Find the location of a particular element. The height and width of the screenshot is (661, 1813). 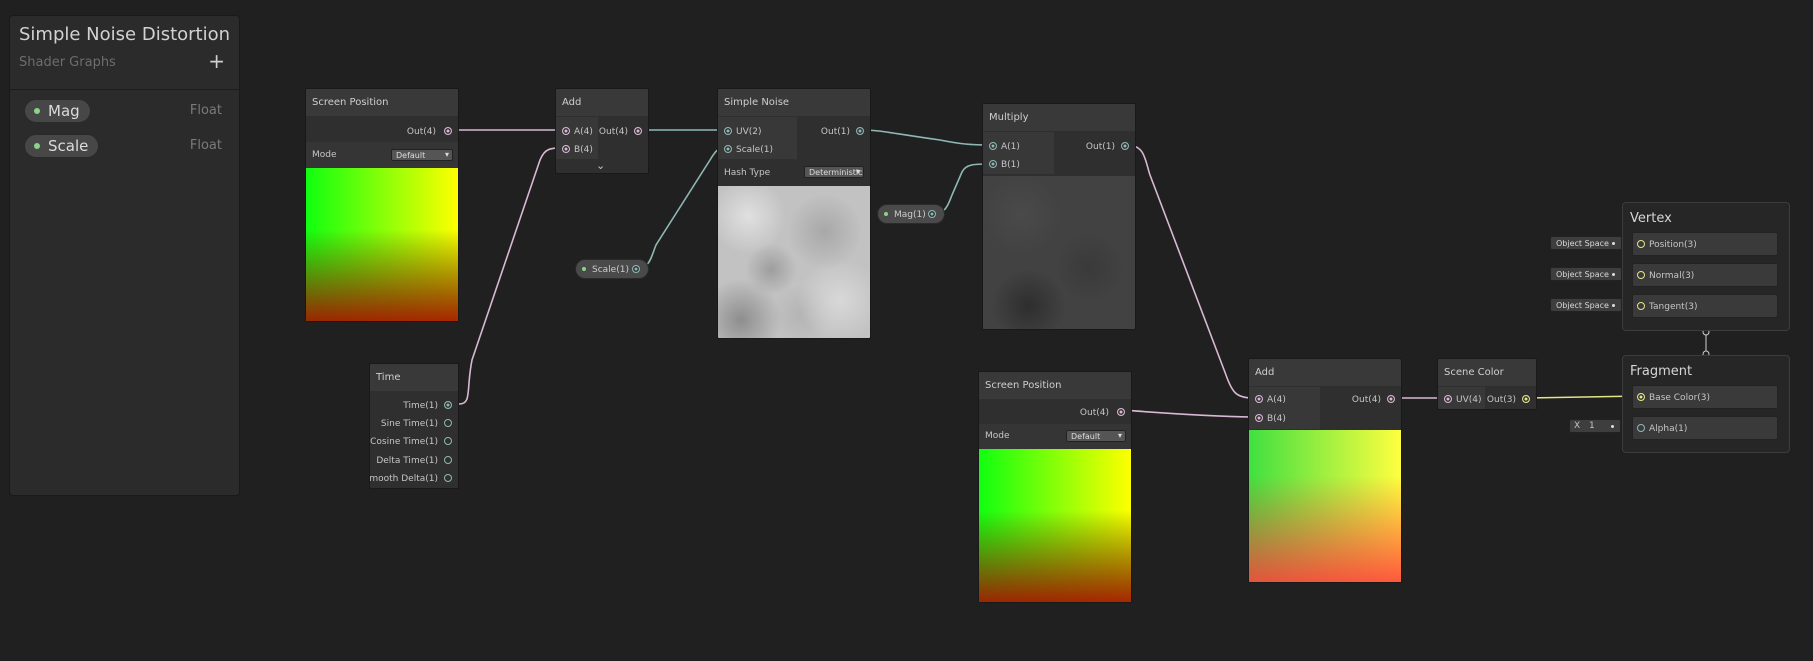

property-mag: Mag is located at coordinates (57, 111).